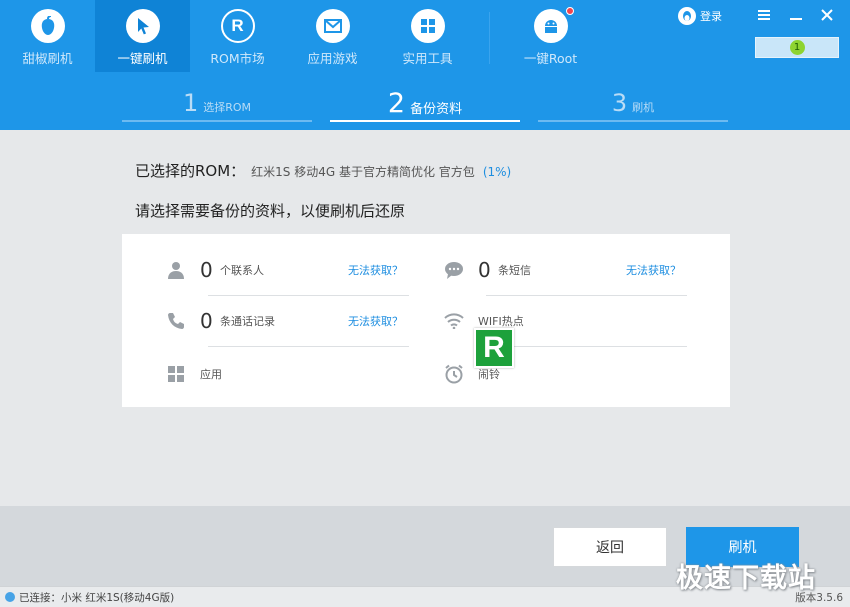 This screenshot has width=850, height=607. Describe the element at coordinates (550, 58) in the screenshot. I see `nav-label: 一键Root` at that location.